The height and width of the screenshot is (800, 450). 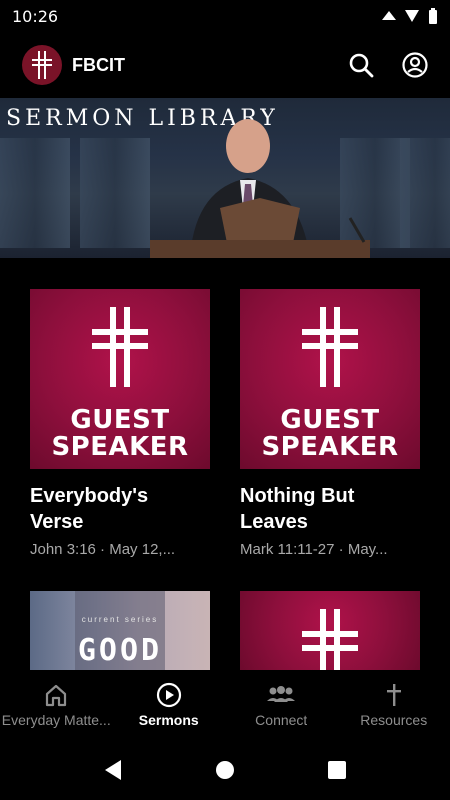 What do you see at coordinates (330, 509) in the screenshot?
I see `sermon-title: Nothing But Leaves` at bounding box center [330, 509].